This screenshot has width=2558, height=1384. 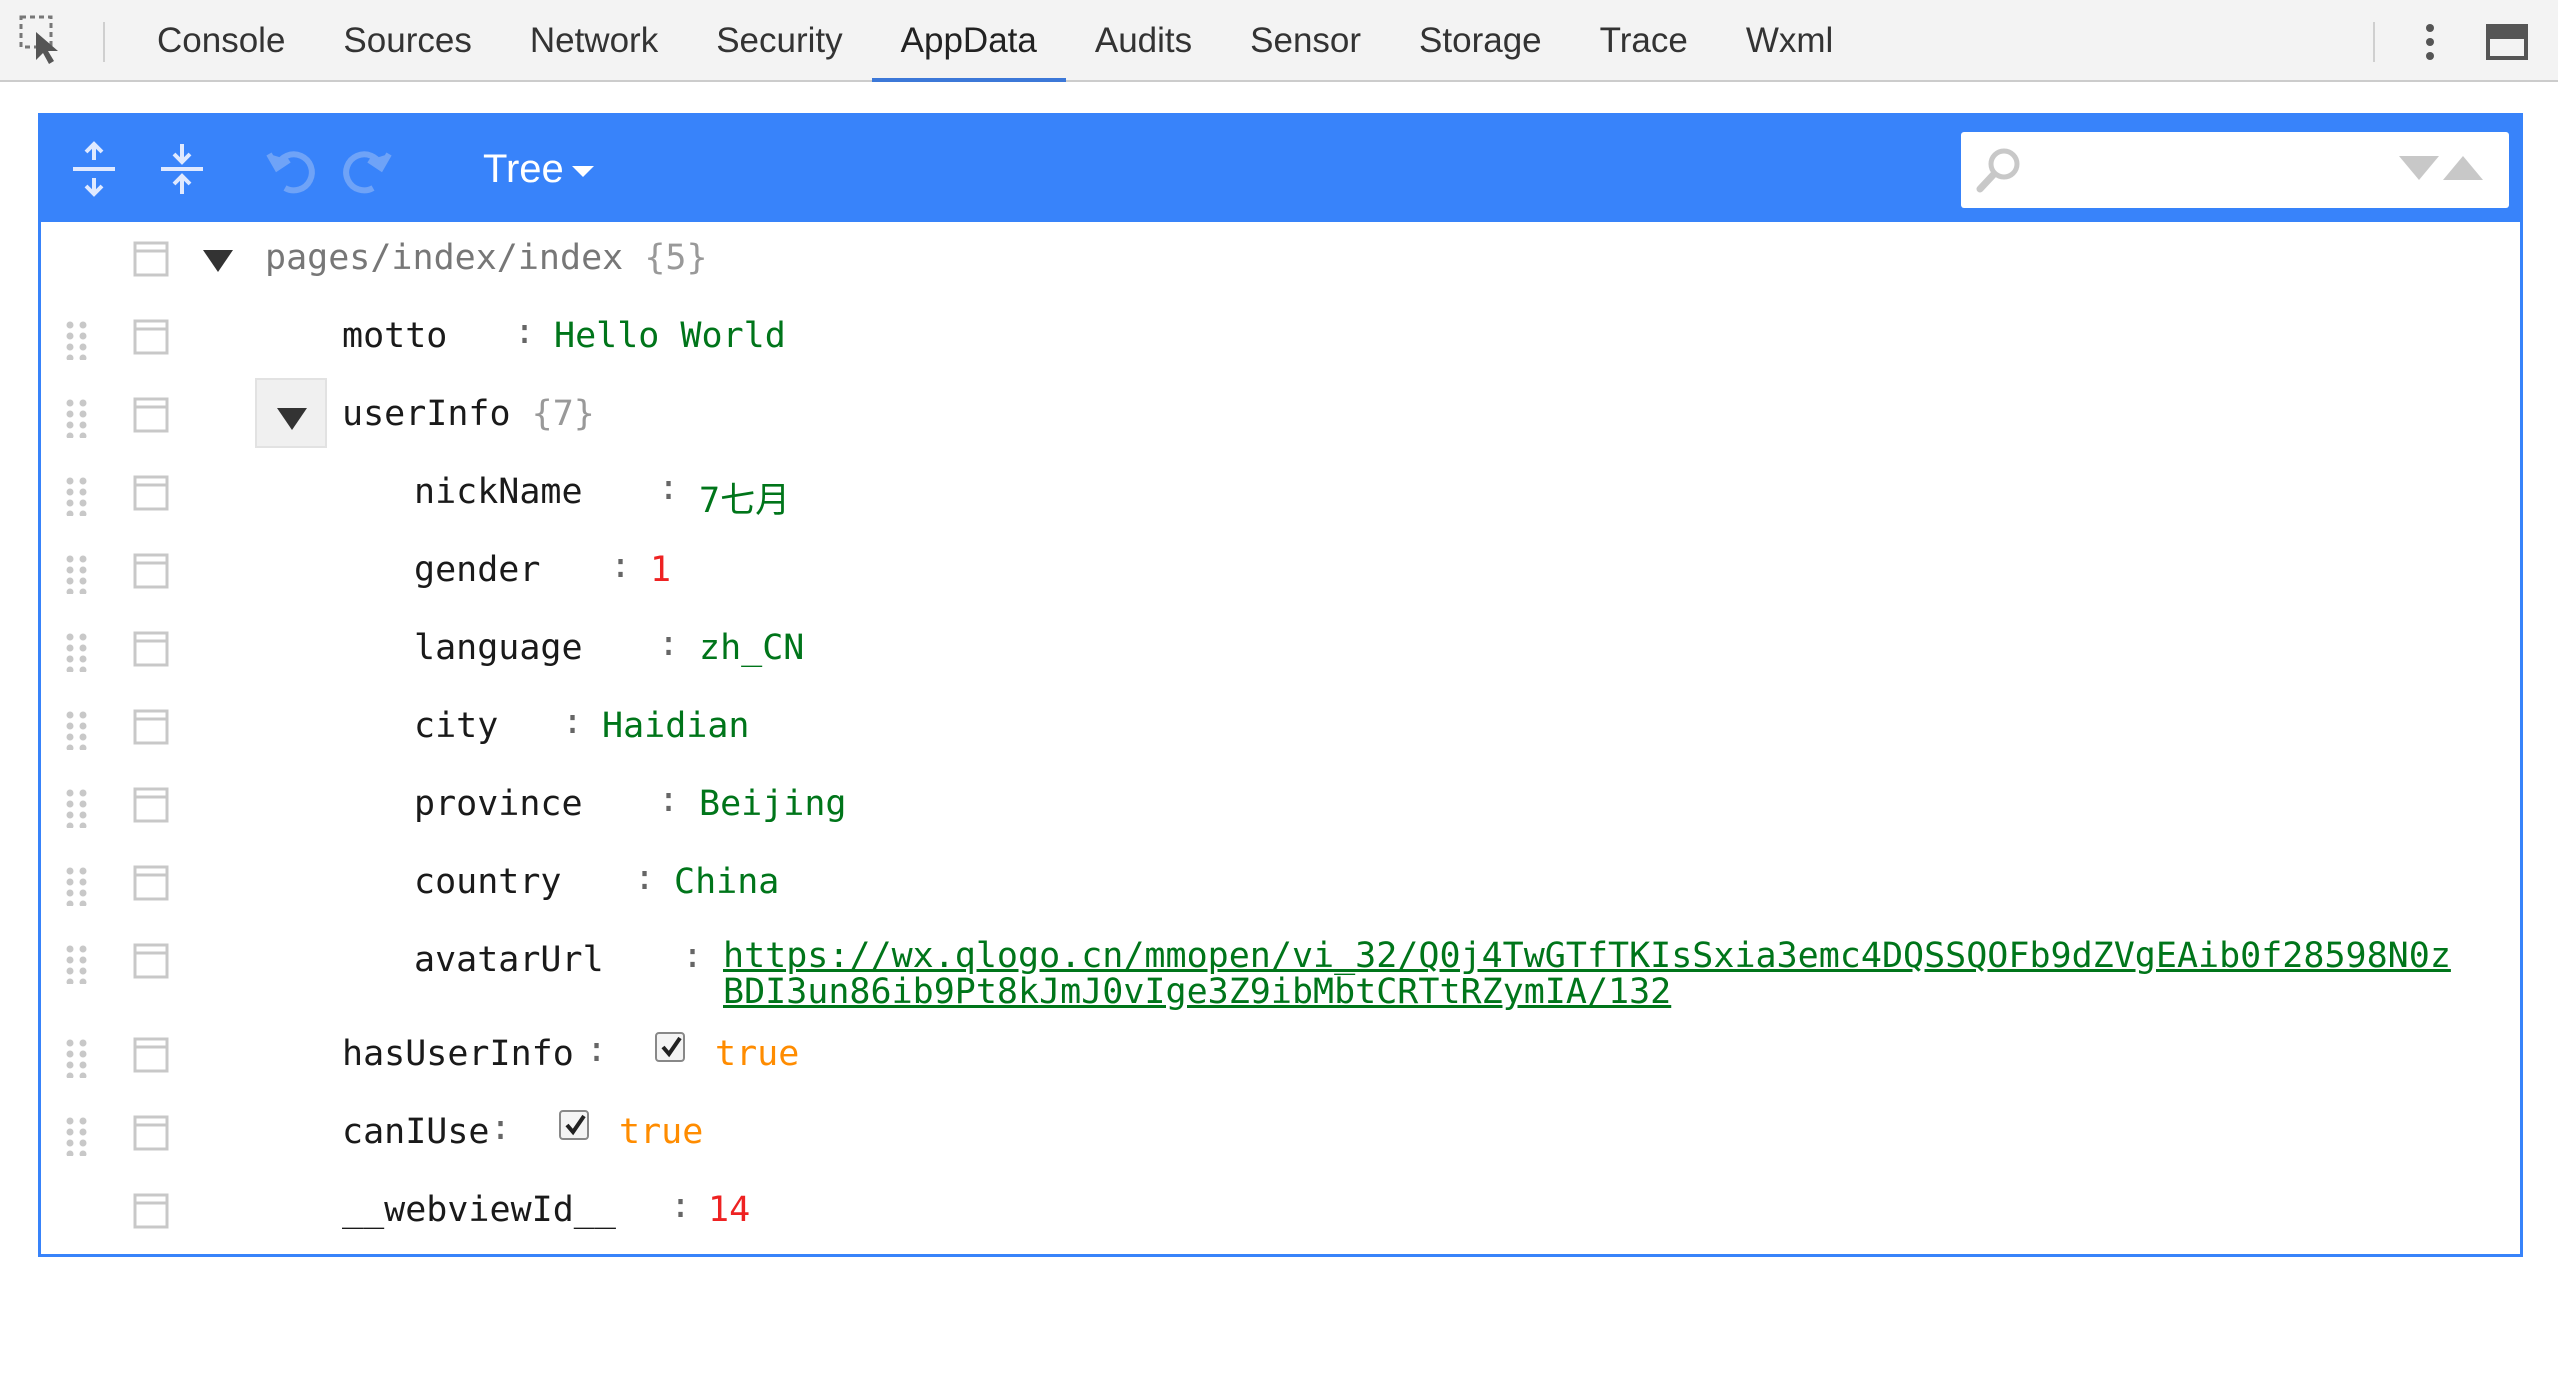 What do you see at coordinates (1644, 41) in the screenshot?
I see `tab-trace: Trace` at bounding box center [1644, 41].